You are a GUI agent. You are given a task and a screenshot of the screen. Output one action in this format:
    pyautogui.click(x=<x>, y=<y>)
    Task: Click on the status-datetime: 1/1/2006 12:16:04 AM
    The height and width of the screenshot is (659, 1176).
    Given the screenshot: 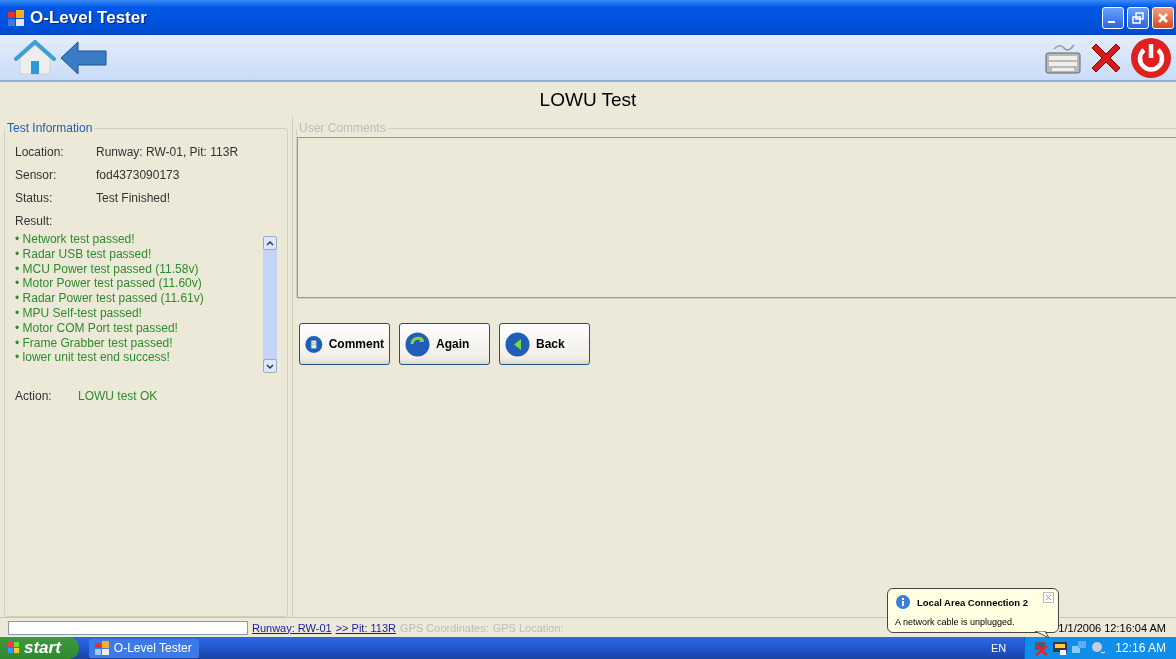 What is the action you would take?
    pyautogui.click(x=1112, y=627)
    